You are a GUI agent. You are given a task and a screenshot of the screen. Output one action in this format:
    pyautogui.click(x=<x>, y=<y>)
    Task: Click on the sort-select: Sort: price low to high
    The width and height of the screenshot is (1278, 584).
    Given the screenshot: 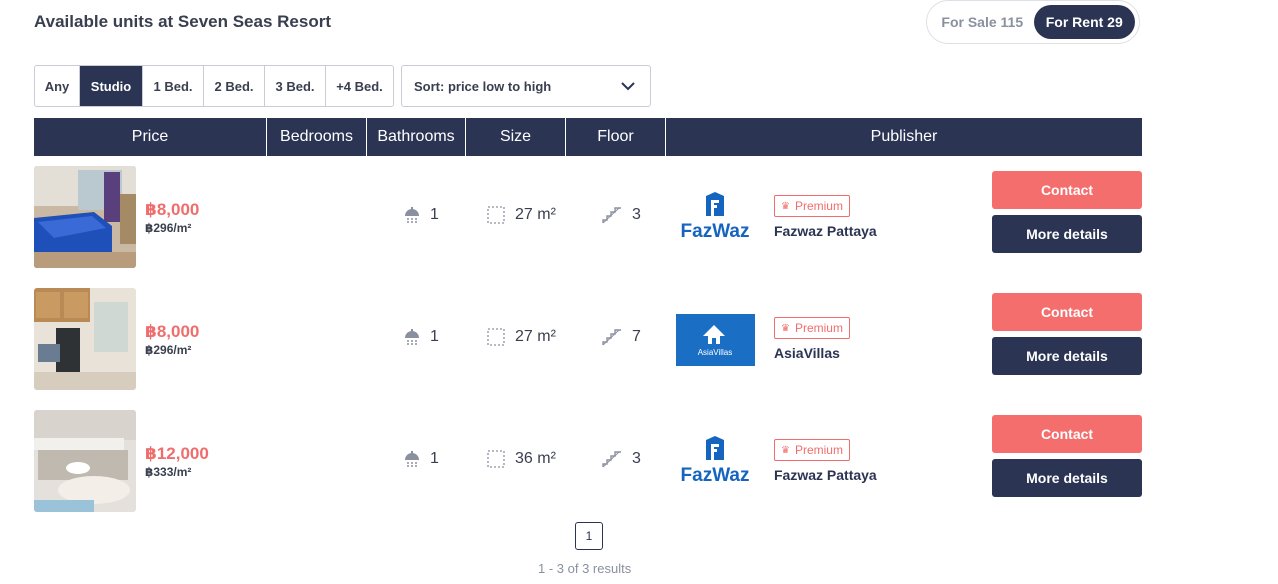 What is the action you would take?
    pyautogui.click(x=526, y=86)
    